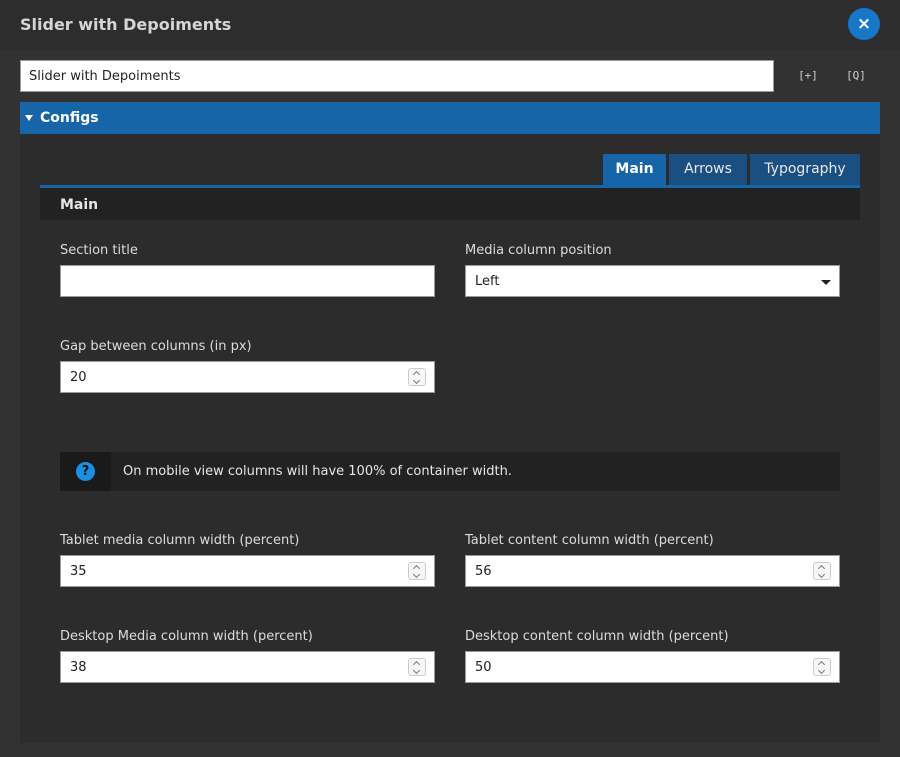  What do you see at coordinates (652, 667) in the screenshot?
I see `desktop-content-input: 50` at bounding box center [652, 667].